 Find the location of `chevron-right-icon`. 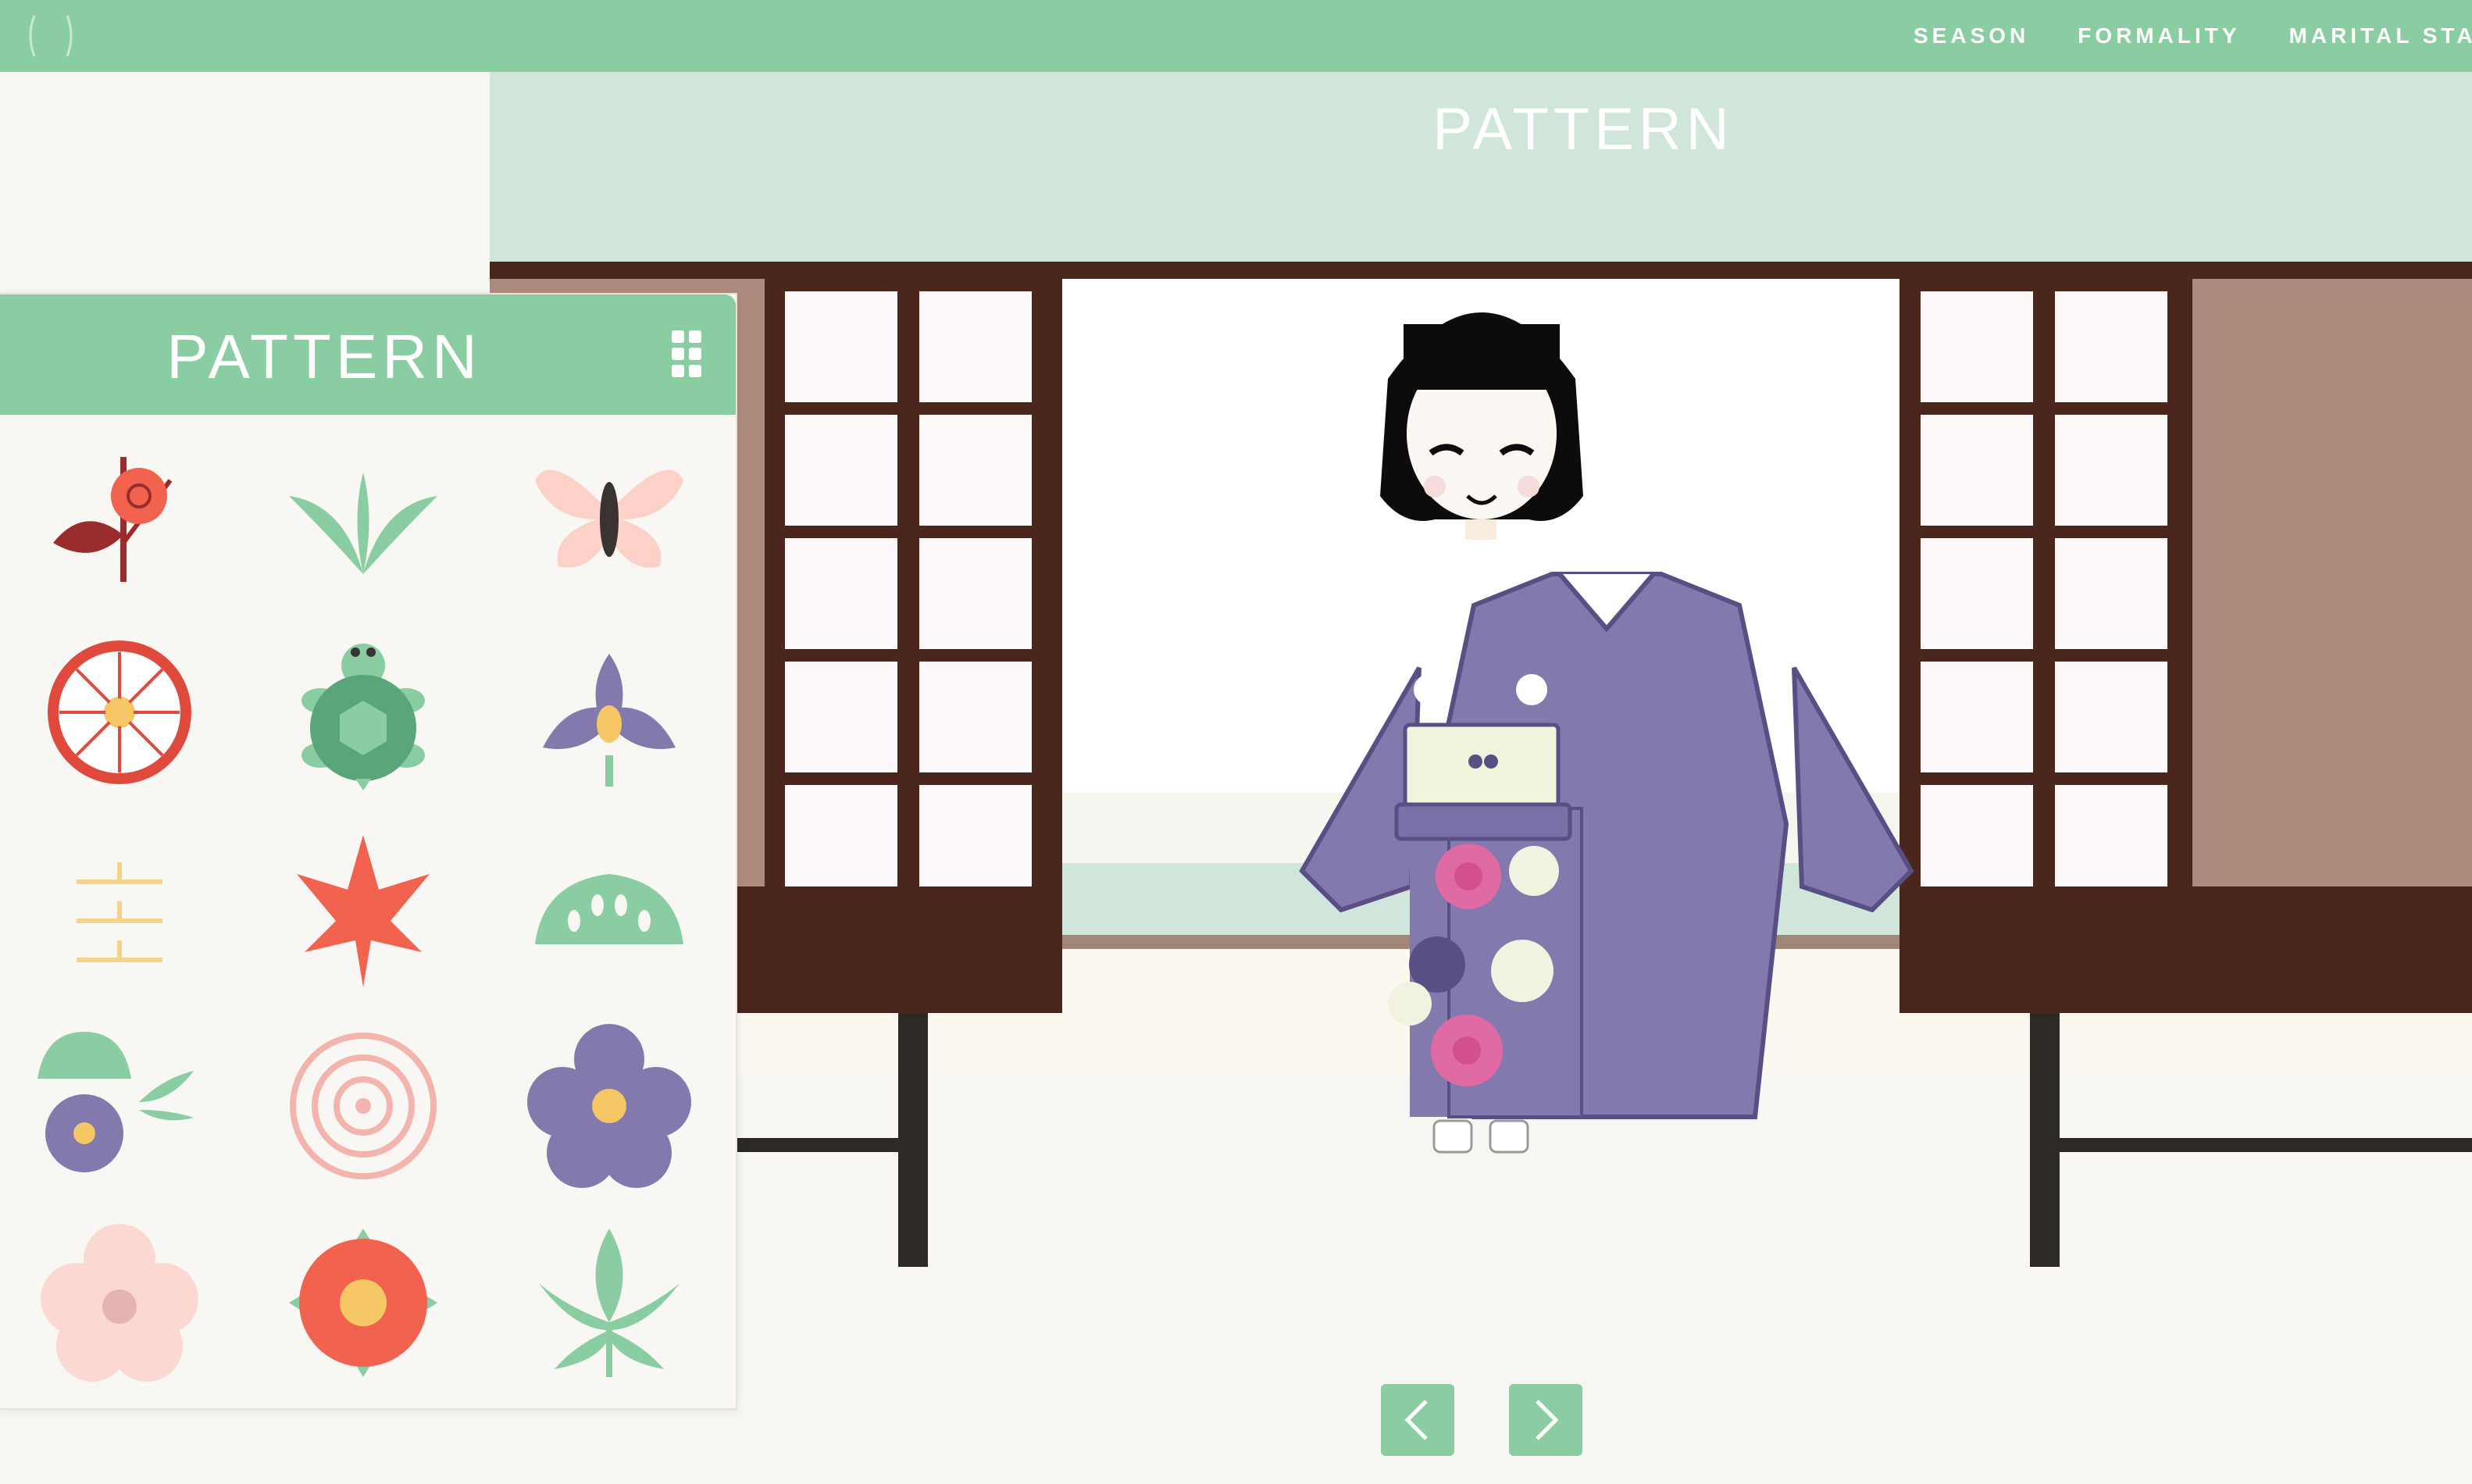

chevron-right-icon is located at coordinates (1547, 1420).